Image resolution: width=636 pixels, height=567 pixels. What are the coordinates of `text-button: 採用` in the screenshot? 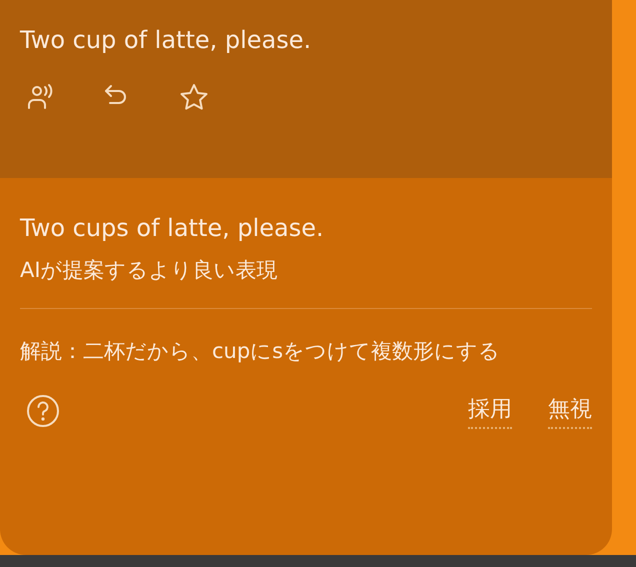 It's located at (490, 411).